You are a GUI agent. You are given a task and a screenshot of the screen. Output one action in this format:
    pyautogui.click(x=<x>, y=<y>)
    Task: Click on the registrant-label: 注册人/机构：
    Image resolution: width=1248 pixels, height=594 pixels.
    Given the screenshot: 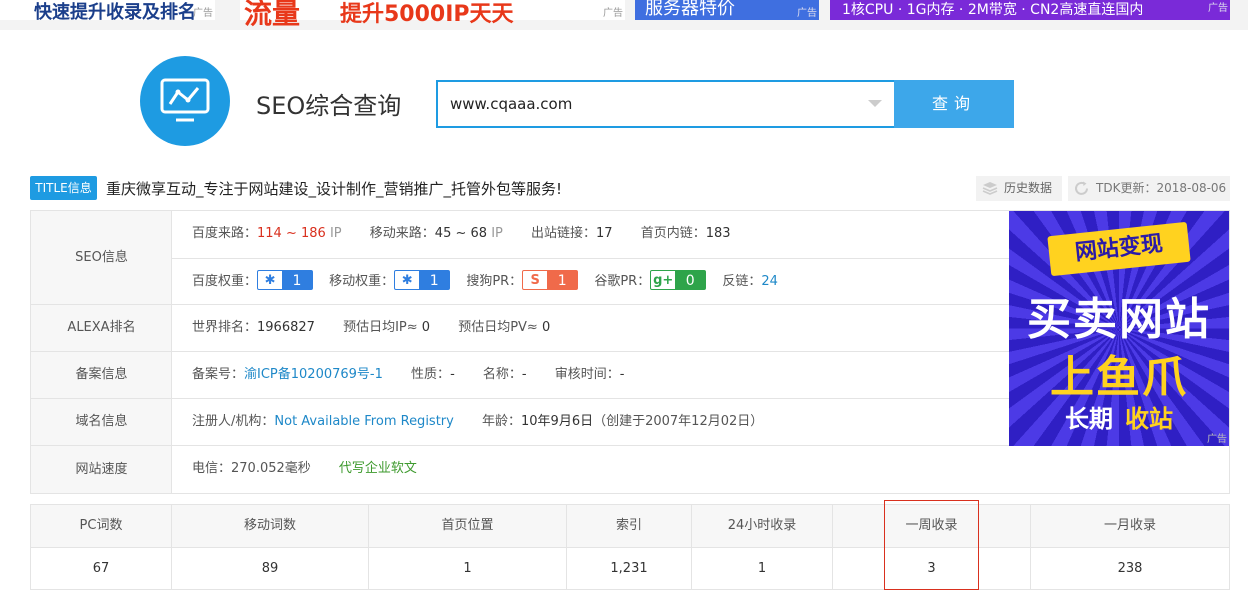 What is the action you would take?
    pyautogui.click(x=233, y=421)
    